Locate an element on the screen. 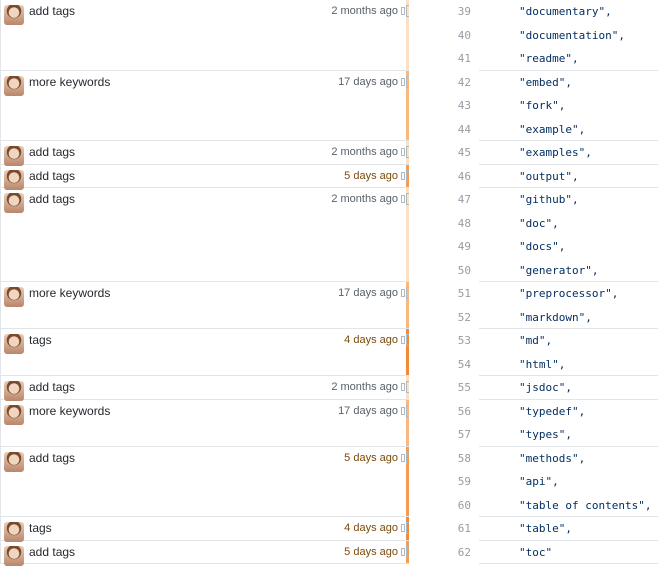  line-number: 51 is located at coordinates (444, 294).